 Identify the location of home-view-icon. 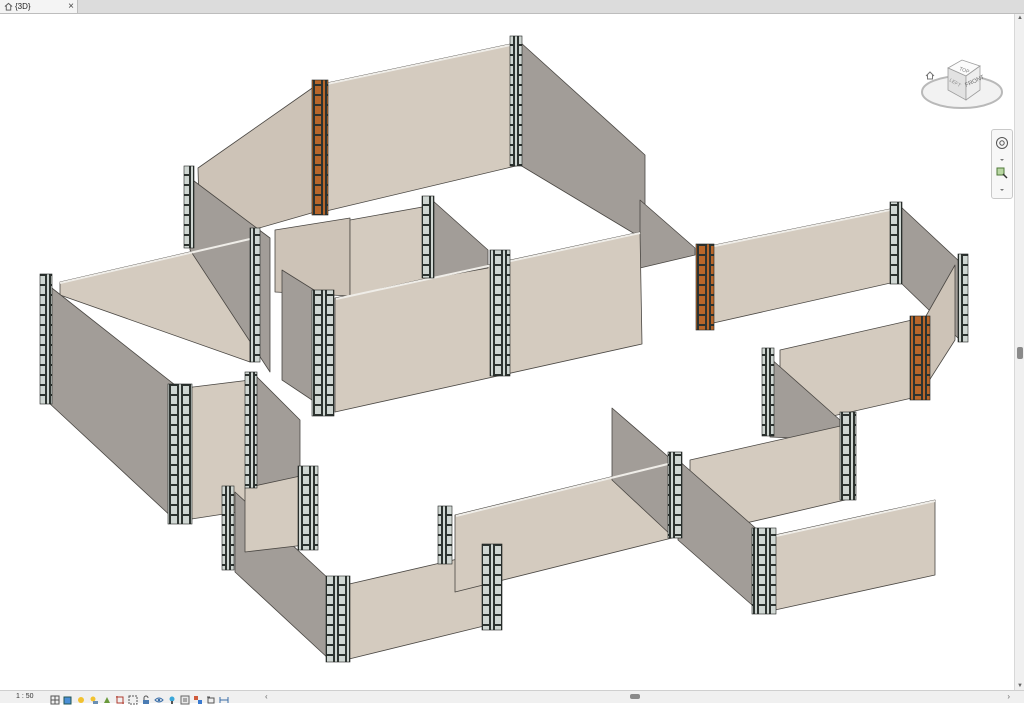
(930, 75).